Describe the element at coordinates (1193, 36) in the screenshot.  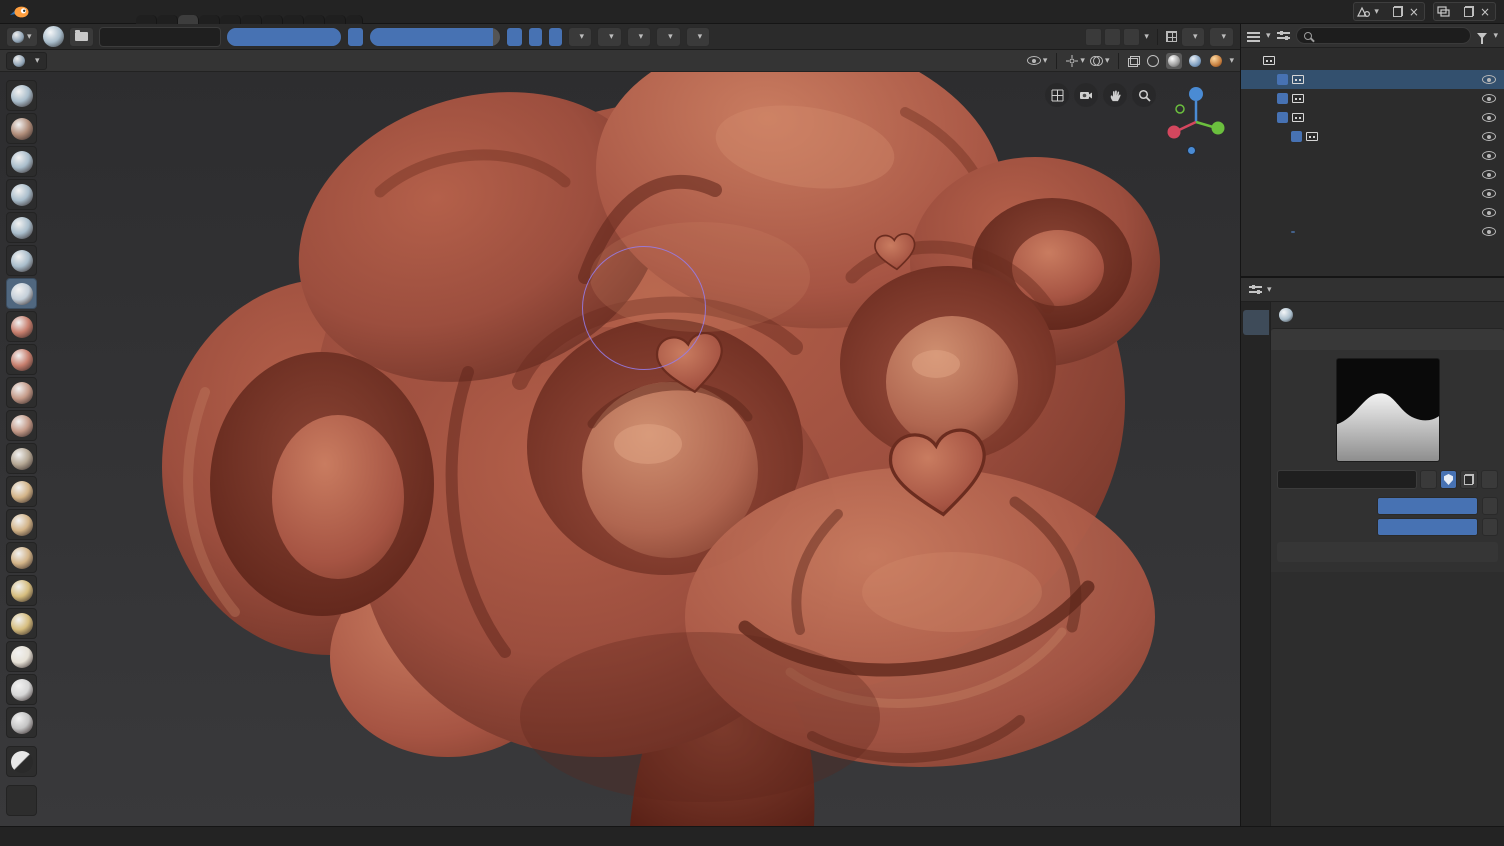
I see `dyntopo-dropdown: ▾` at that location.